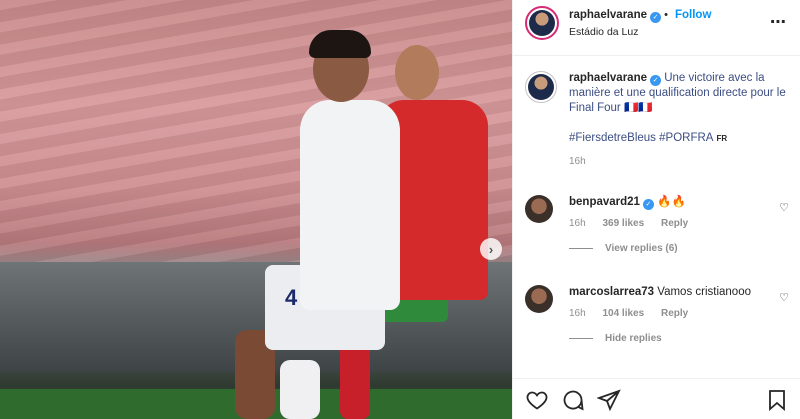 The height and width of the screenshot is (419, 800). Describe the element at coordinates (704, 292) in the screenshot. I see `comment-text: Vamos cristianooo` at that location.